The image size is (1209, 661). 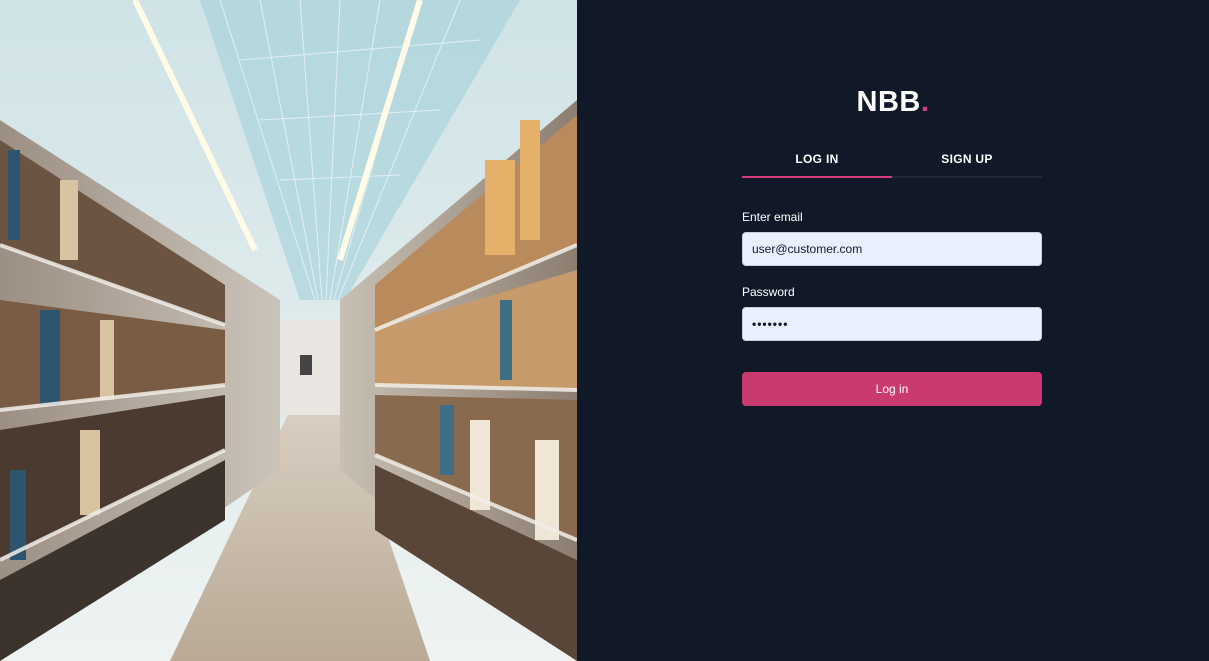 What do you see at coordinates (888, 102) in the screenshot?
I see `brand-name: NBB` at bounding box center [888, 102].